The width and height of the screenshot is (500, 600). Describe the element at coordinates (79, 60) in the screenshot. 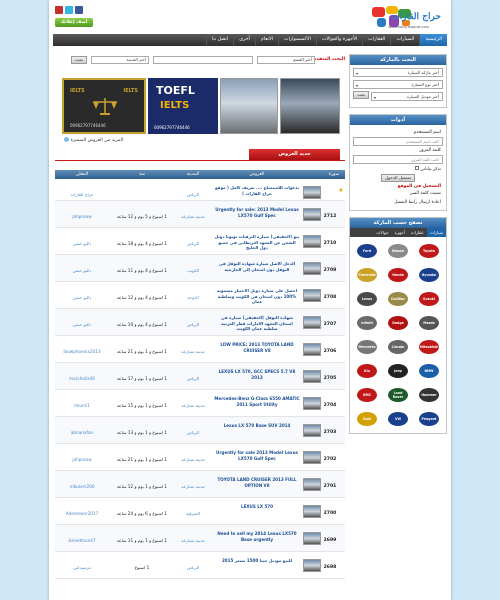

I see `search-button: بحث` at that location.